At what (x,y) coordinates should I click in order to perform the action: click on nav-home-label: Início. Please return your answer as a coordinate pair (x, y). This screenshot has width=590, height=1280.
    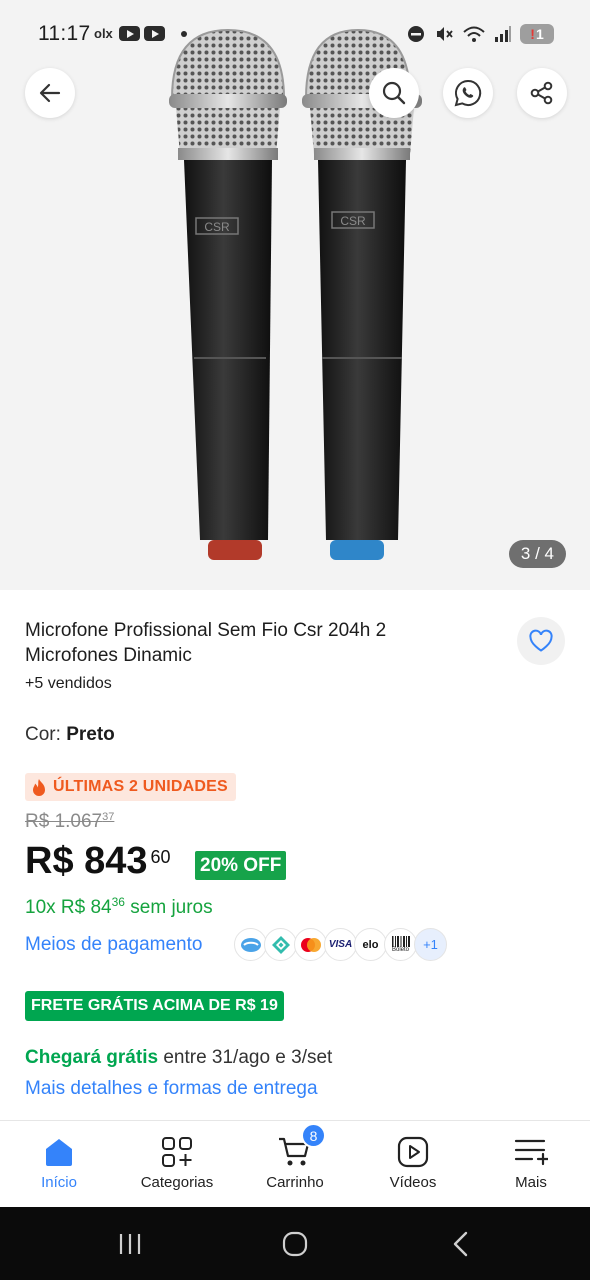
    Looking at the image, I should click on (59, 1182).